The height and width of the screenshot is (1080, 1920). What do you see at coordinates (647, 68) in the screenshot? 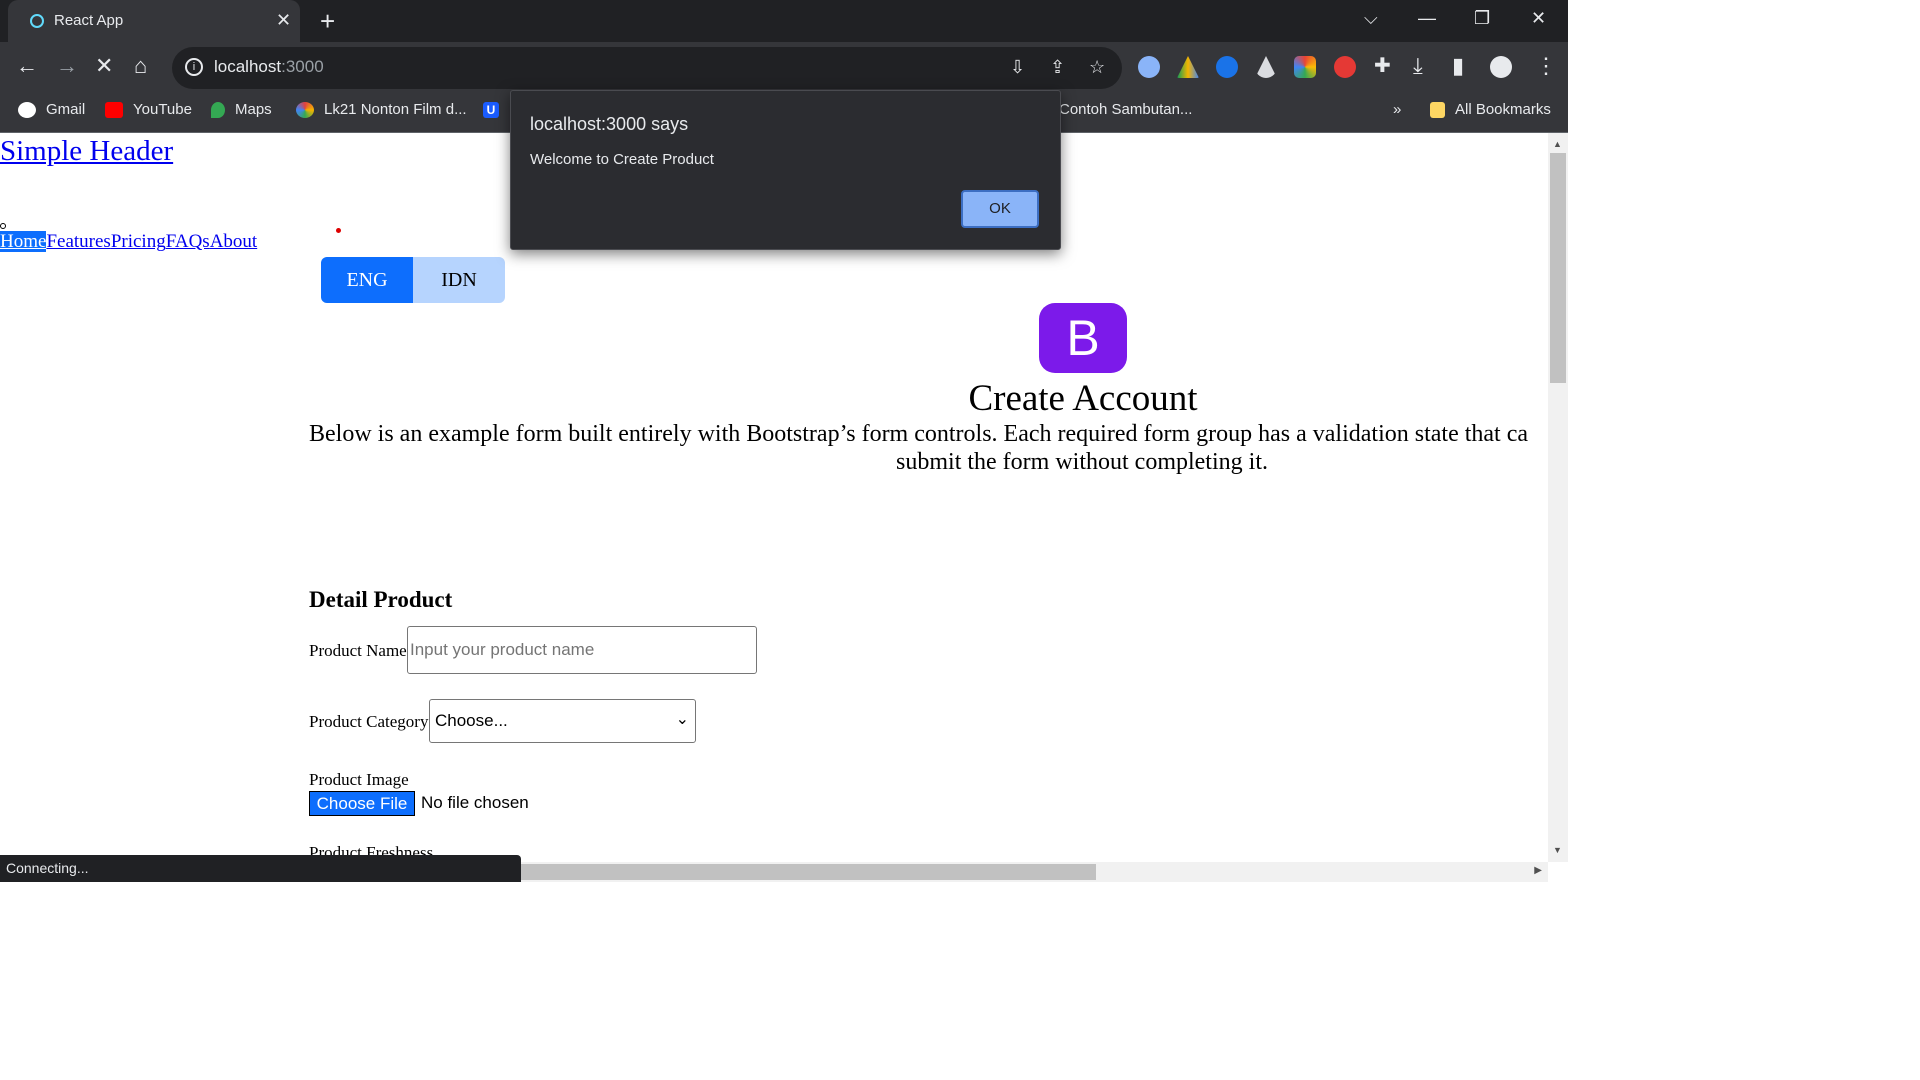
I see `address-bar: i localhost:3000 ⇩ ⇪ ☆` at bounding box center [647, 68].